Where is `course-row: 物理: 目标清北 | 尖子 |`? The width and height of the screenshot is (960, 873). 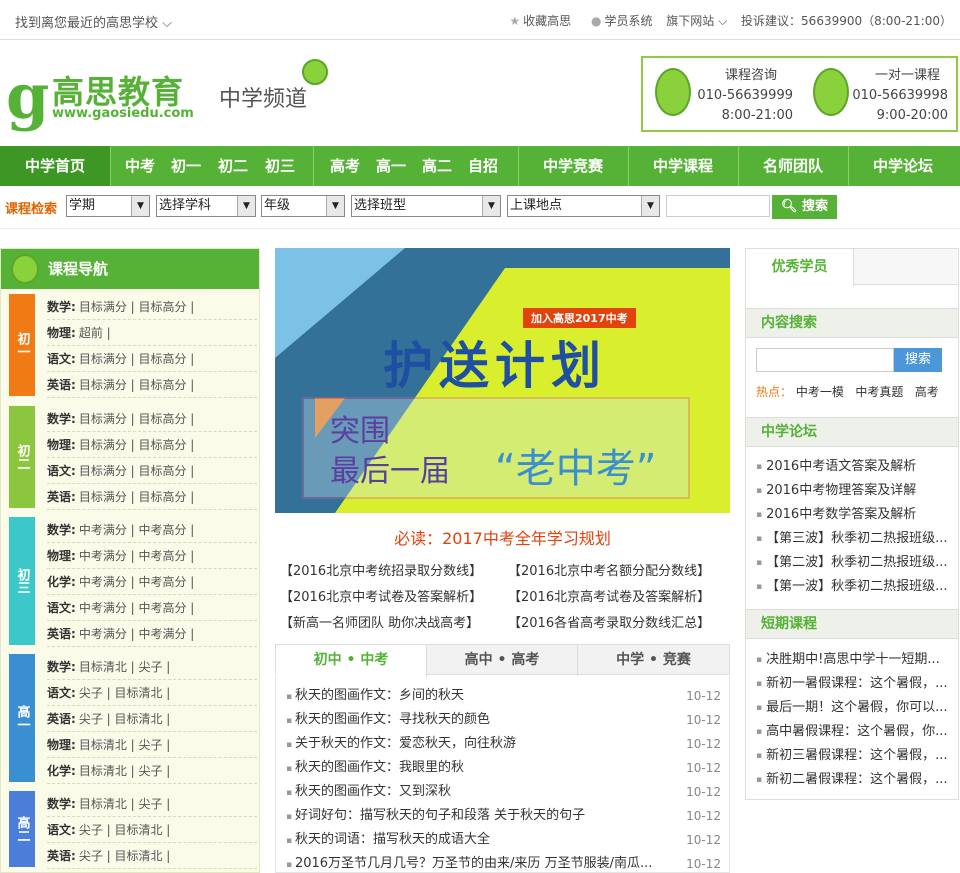 course-row: 物理: 目标清北 | 尖子 | is located at coordinates (152, 745).